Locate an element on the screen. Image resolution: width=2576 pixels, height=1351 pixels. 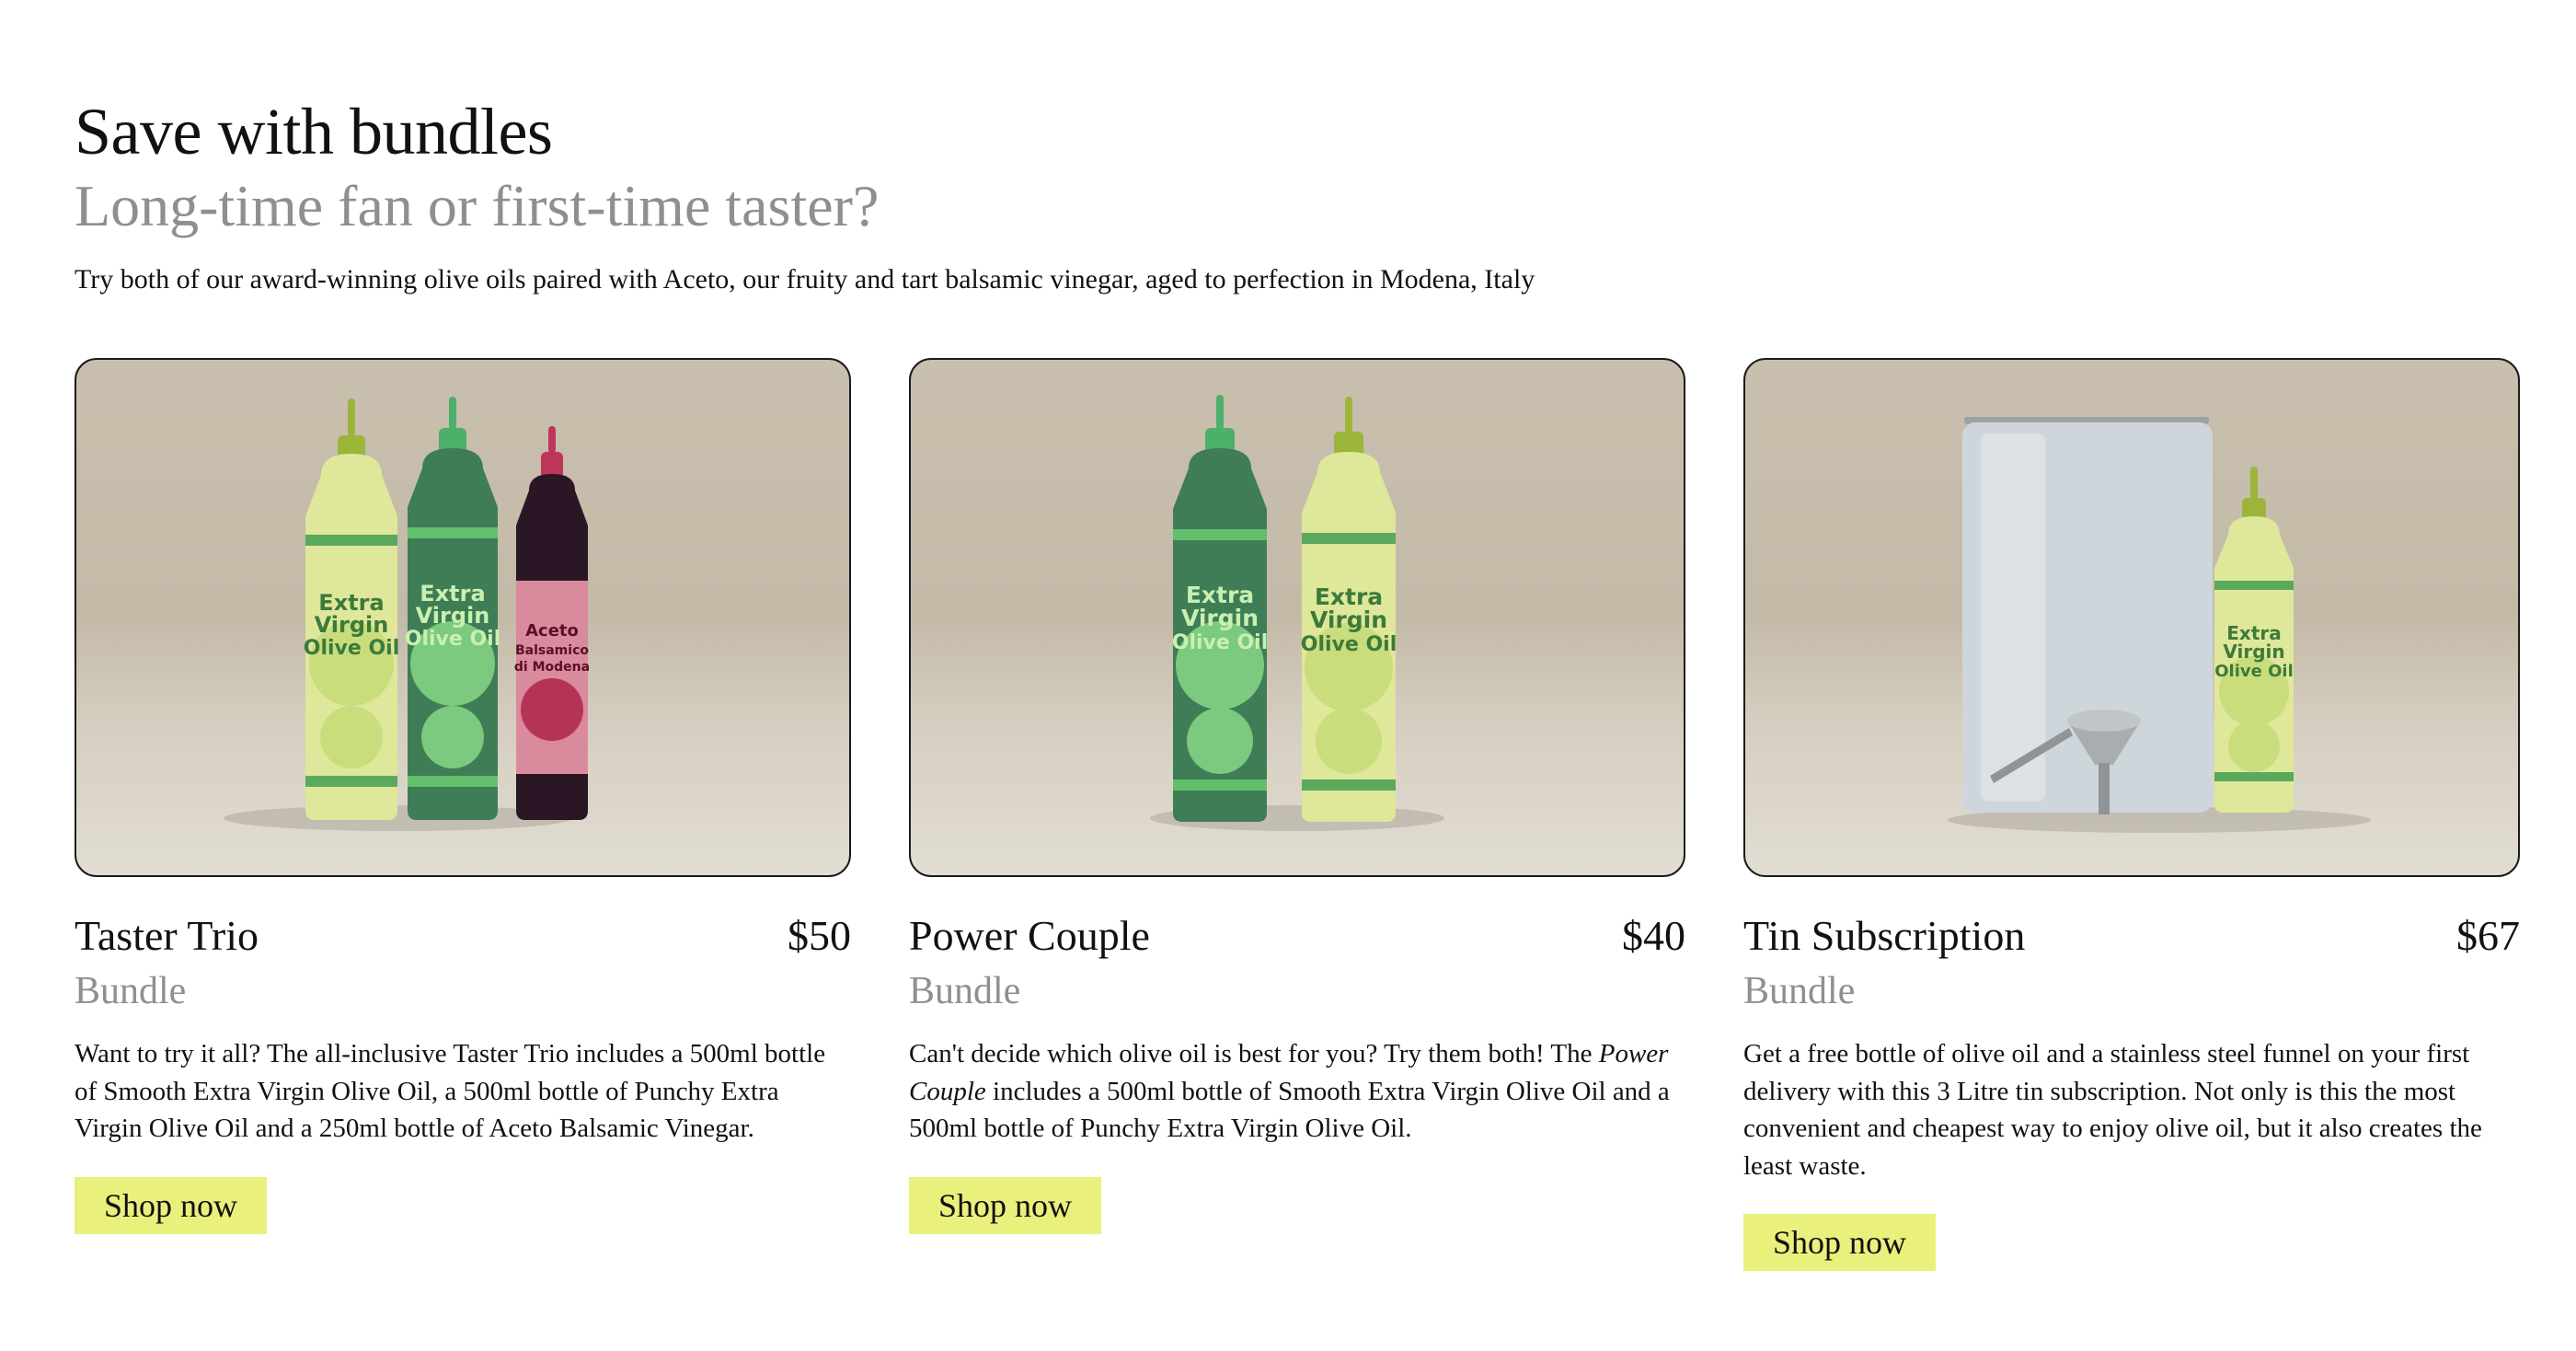
svg-text: Aceto is located at coordinates (552, 631).